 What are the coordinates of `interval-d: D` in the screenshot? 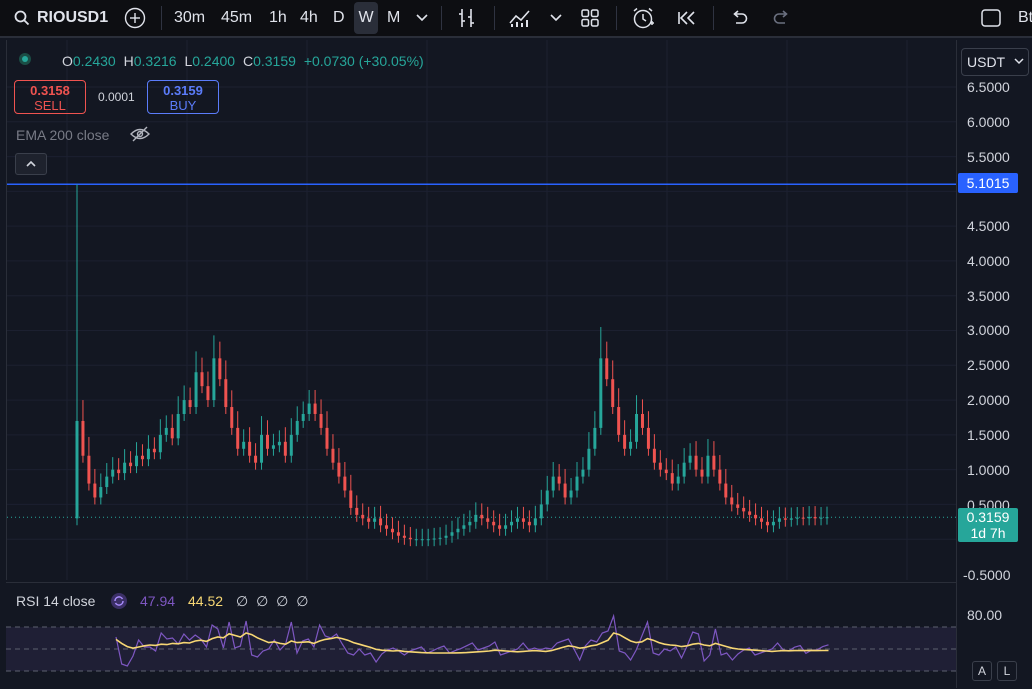 It's located at (339, 18).